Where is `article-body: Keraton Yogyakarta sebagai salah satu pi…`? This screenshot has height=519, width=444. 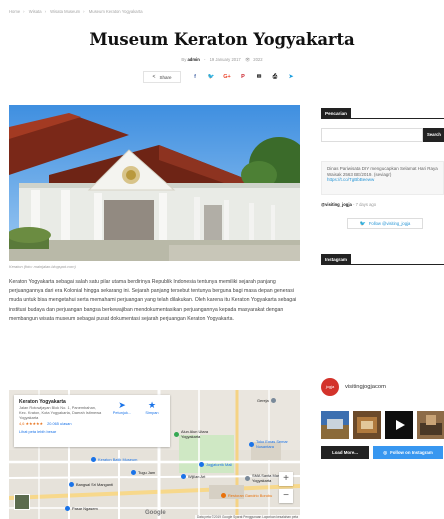 article-body: Keraton Yogyakarta sebagai salah satu pi… is located at coordinates (153, 300).